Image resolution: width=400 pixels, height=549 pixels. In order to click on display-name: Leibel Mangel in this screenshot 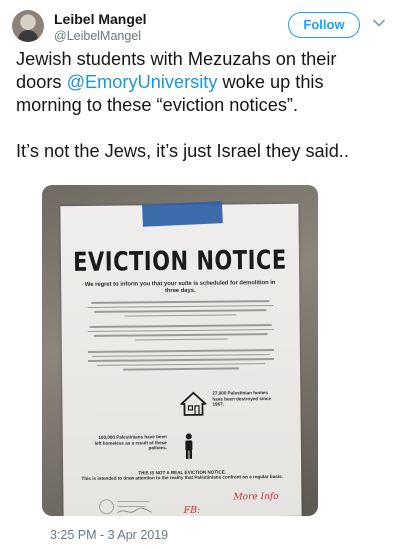, I will do `click(100, 19)`.